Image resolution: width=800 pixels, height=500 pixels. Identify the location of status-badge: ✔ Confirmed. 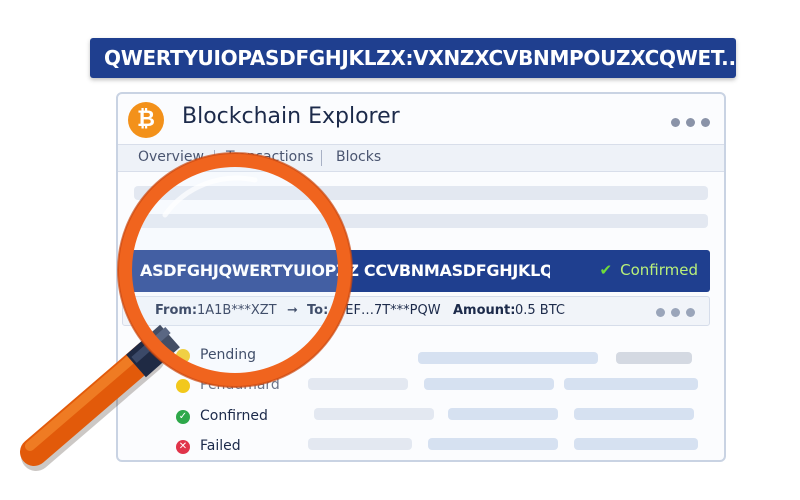
(648, 270).